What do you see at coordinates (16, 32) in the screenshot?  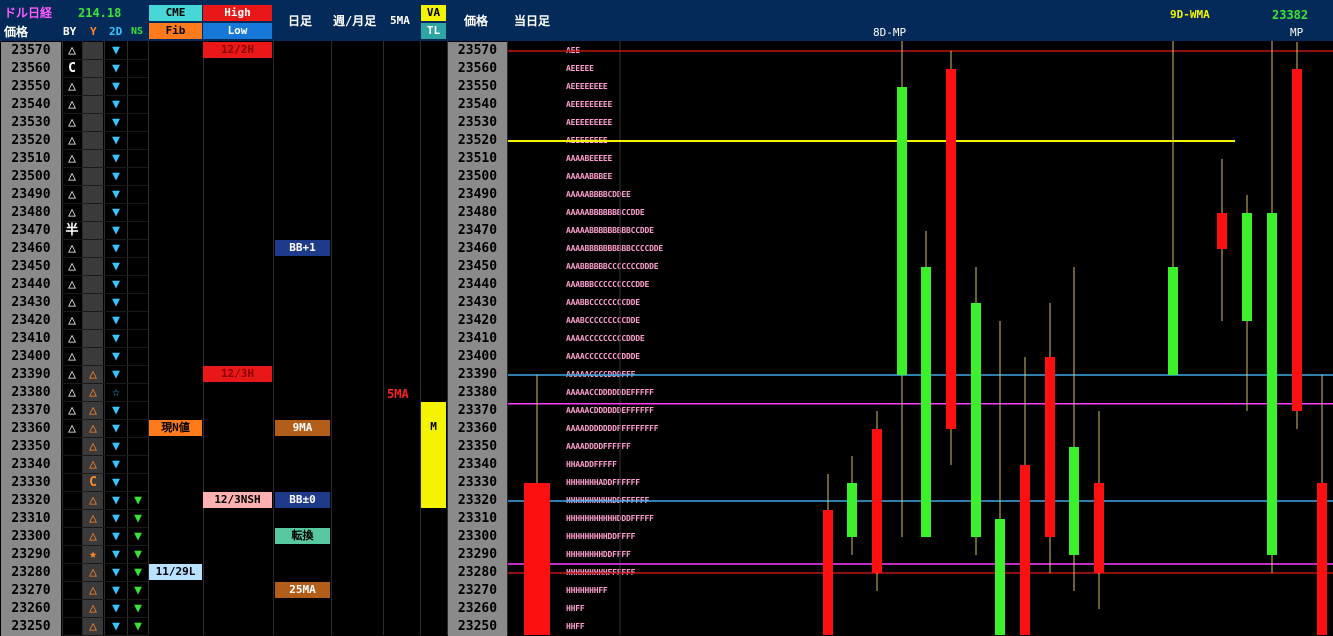 I see `col-price-label: 価格` at bounding box center [16, 32].